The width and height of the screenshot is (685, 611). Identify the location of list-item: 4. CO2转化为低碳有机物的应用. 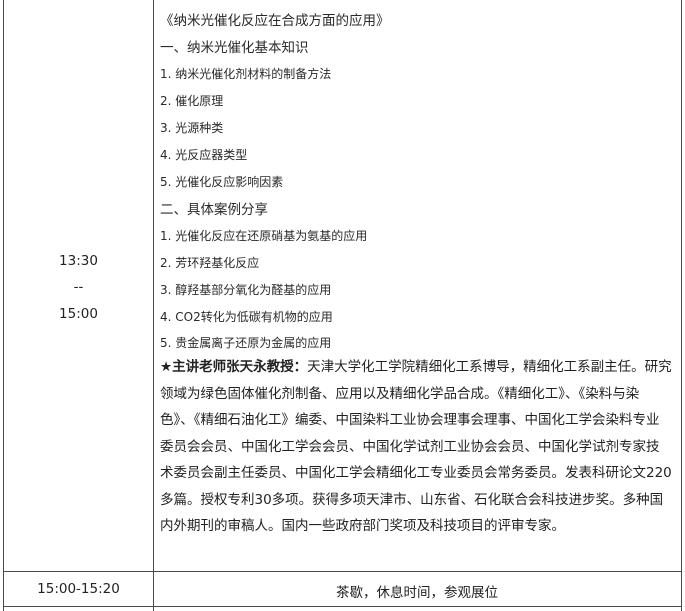
(246, 317).